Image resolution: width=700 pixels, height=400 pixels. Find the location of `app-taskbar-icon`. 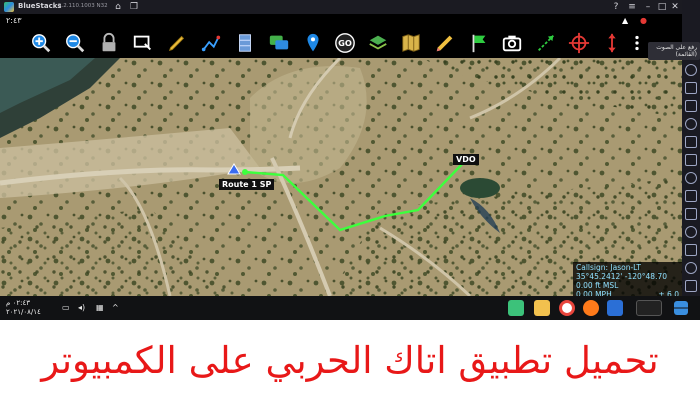

app-taskbar-icon is located at coordinates (615, 308).